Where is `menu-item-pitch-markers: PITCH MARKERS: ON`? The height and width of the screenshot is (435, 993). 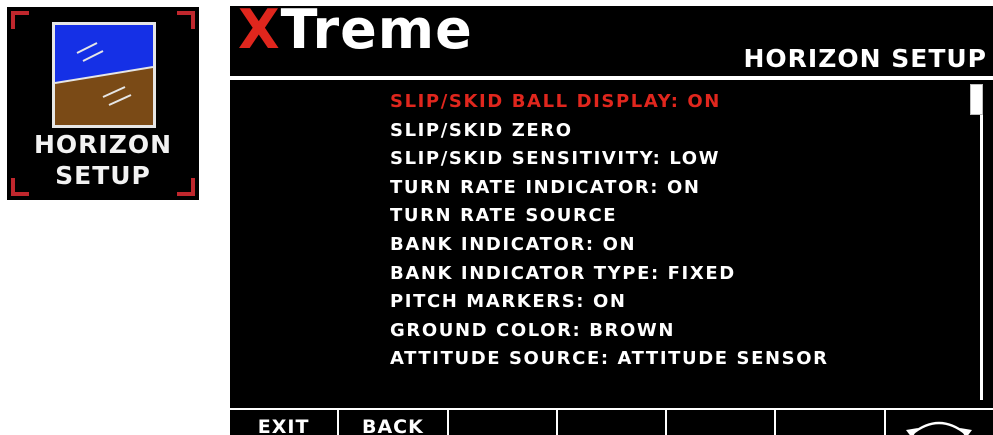 menu-item-pitch-markers: PITCH MARKERS: ON is located at coordinates (609, 302).